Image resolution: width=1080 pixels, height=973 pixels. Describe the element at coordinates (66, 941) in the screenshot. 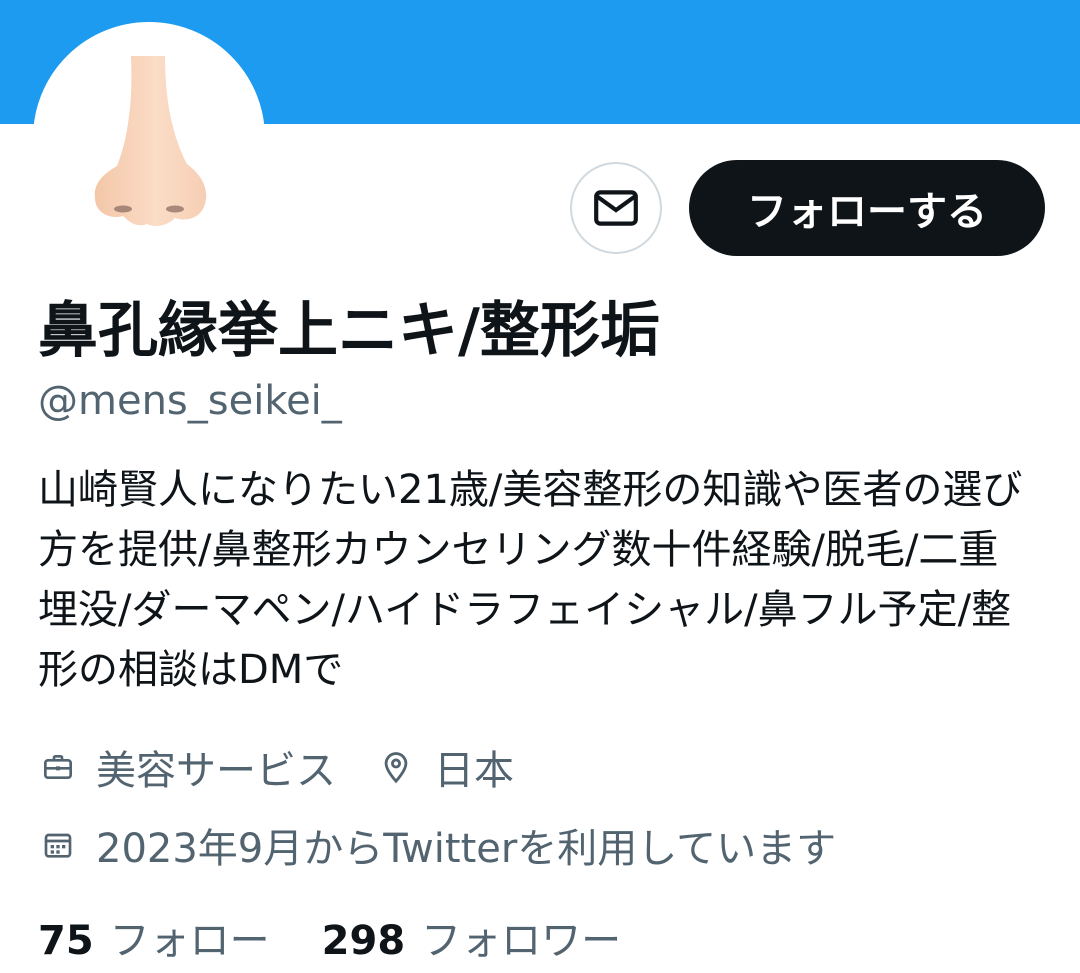

I see `following-count: 75` at that location.